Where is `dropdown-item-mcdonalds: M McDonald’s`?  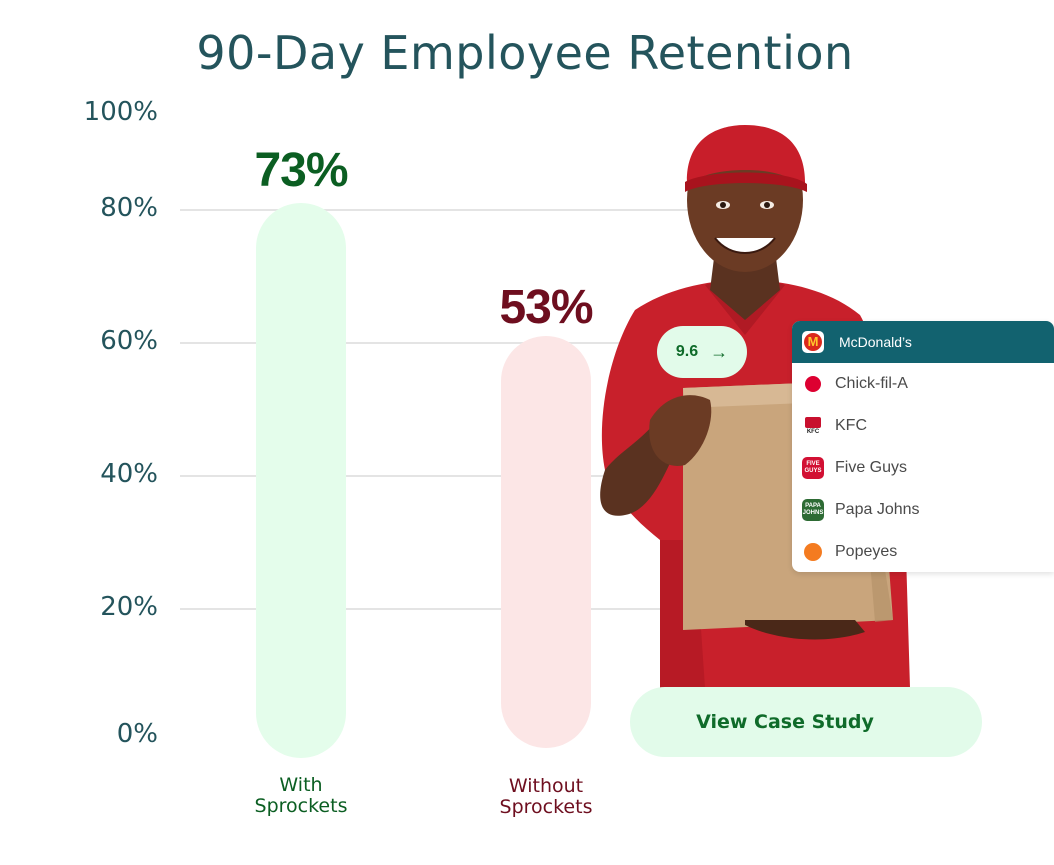 dropdown-item-mcdonalds: M McDonald’s is located at coordinates (923, 342).